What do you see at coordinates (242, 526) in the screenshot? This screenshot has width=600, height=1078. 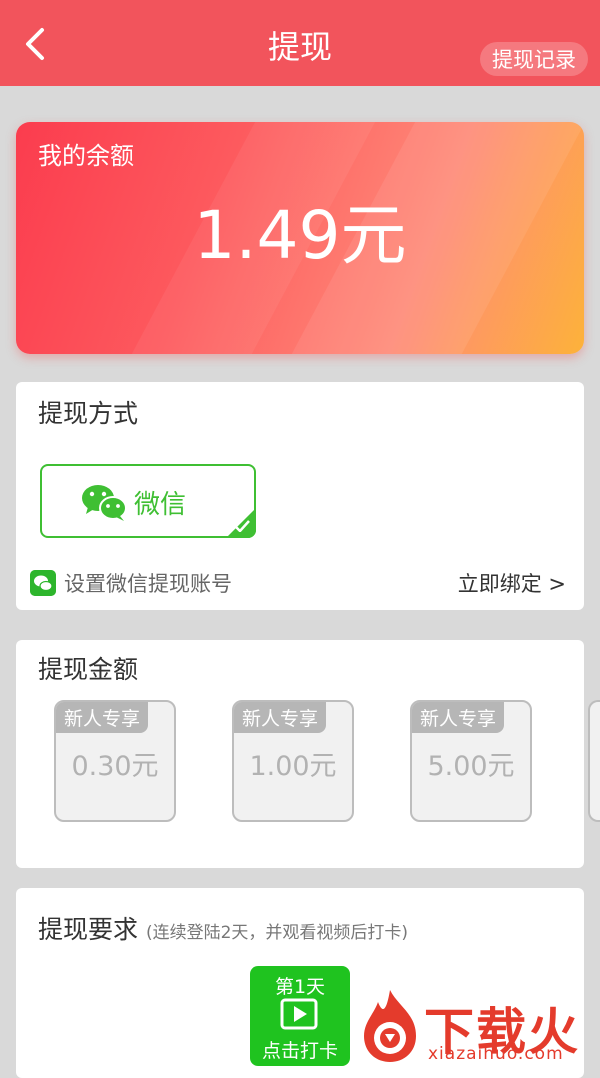 I see `checkmark-icon` at bounding box center [242, 526].